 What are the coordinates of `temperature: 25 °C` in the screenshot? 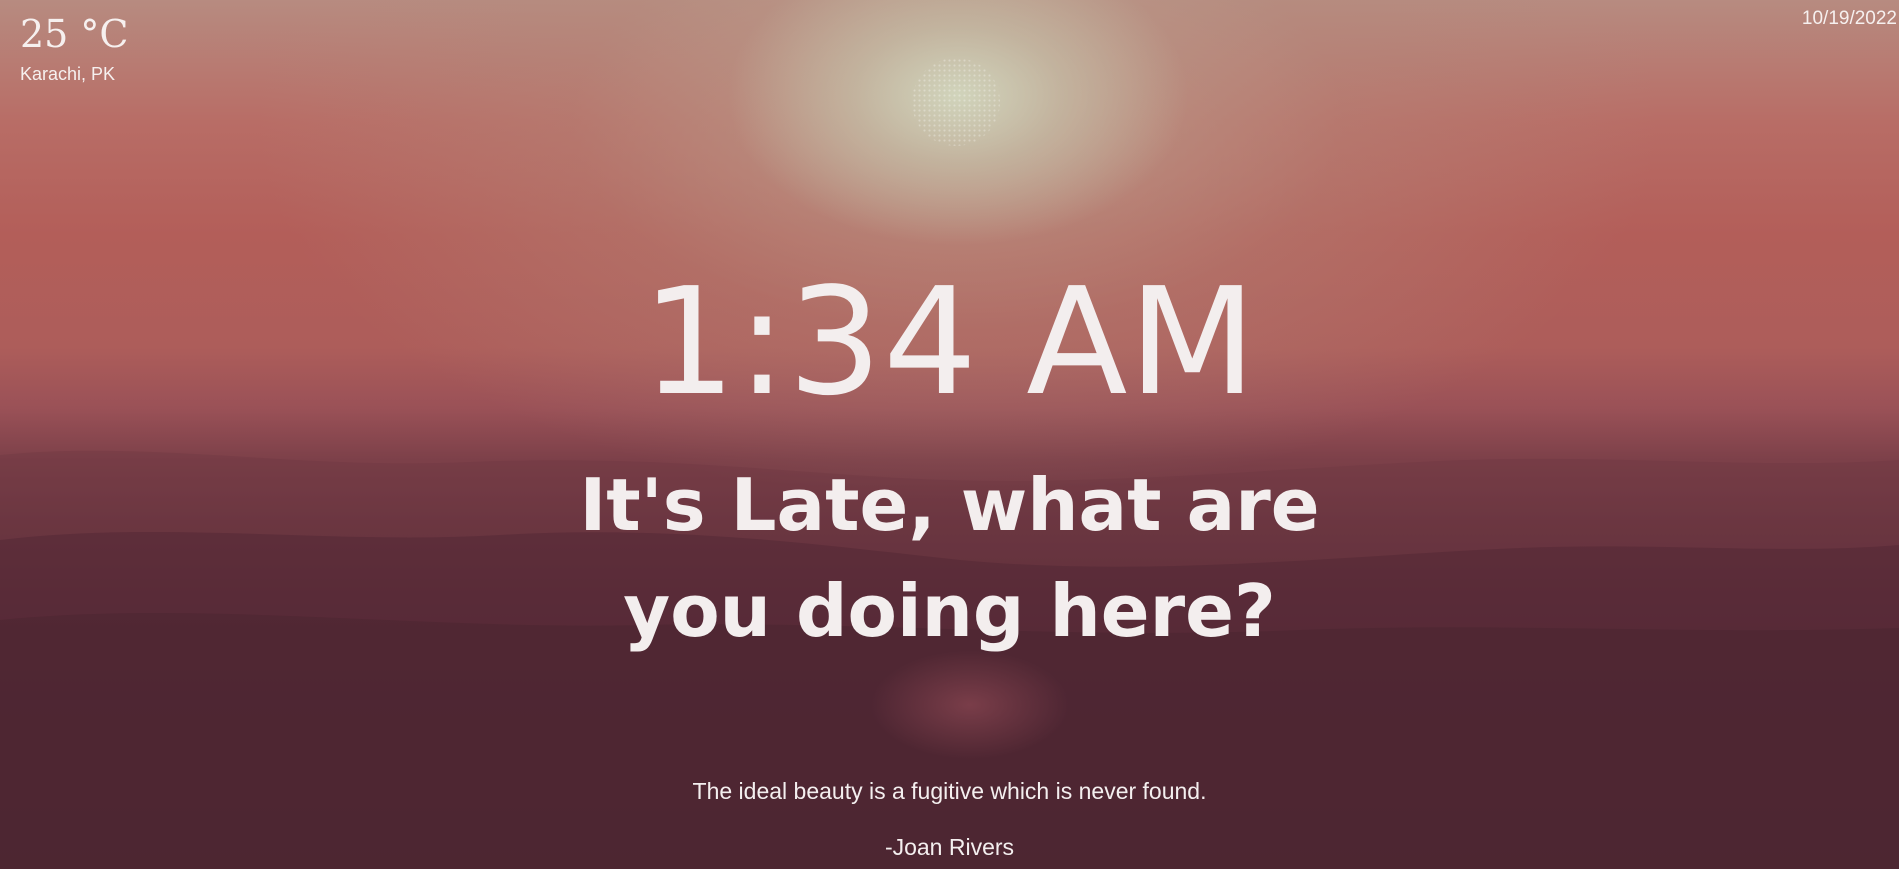 It's located at (74, 34).